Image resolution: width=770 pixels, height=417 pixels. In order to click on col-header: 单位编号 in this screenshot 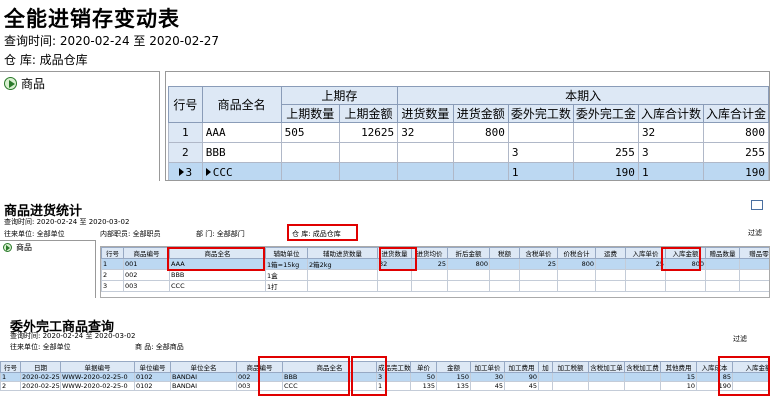, I will do `click(152, 367)`.